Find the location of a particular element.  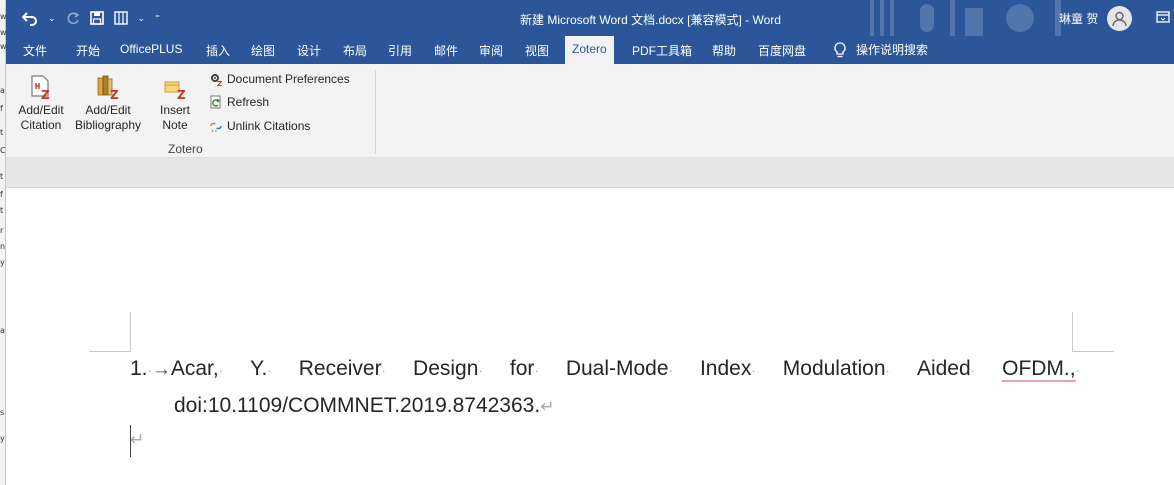

tab-review: 审阅 is located at coordinates (491, 50).